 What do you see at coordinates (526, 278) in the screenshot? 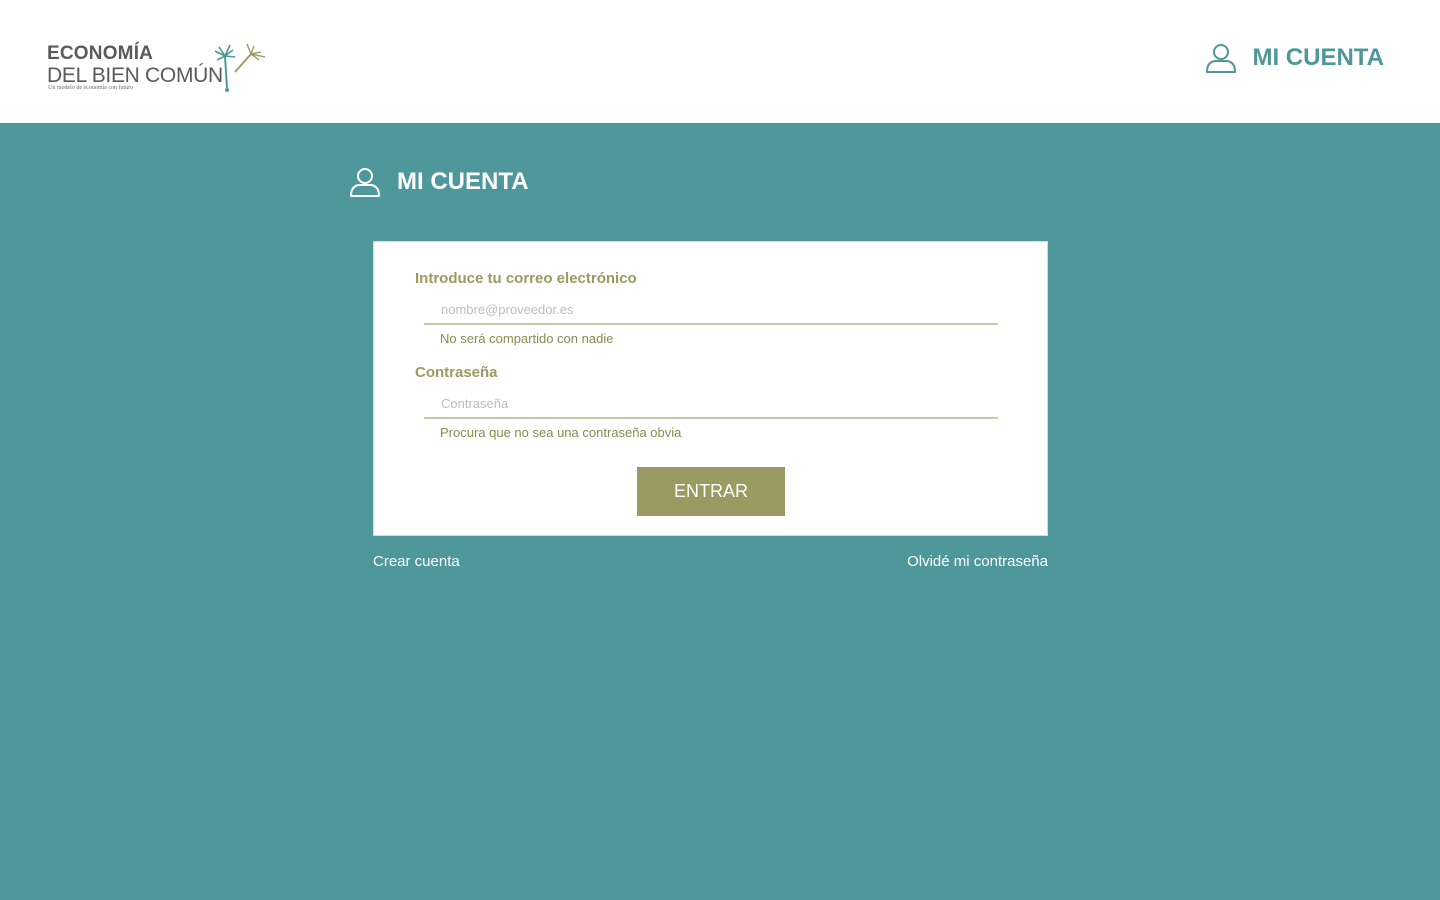
I see `email-label: Introduce tu correo electrónico` at bounding box center [526, 278].